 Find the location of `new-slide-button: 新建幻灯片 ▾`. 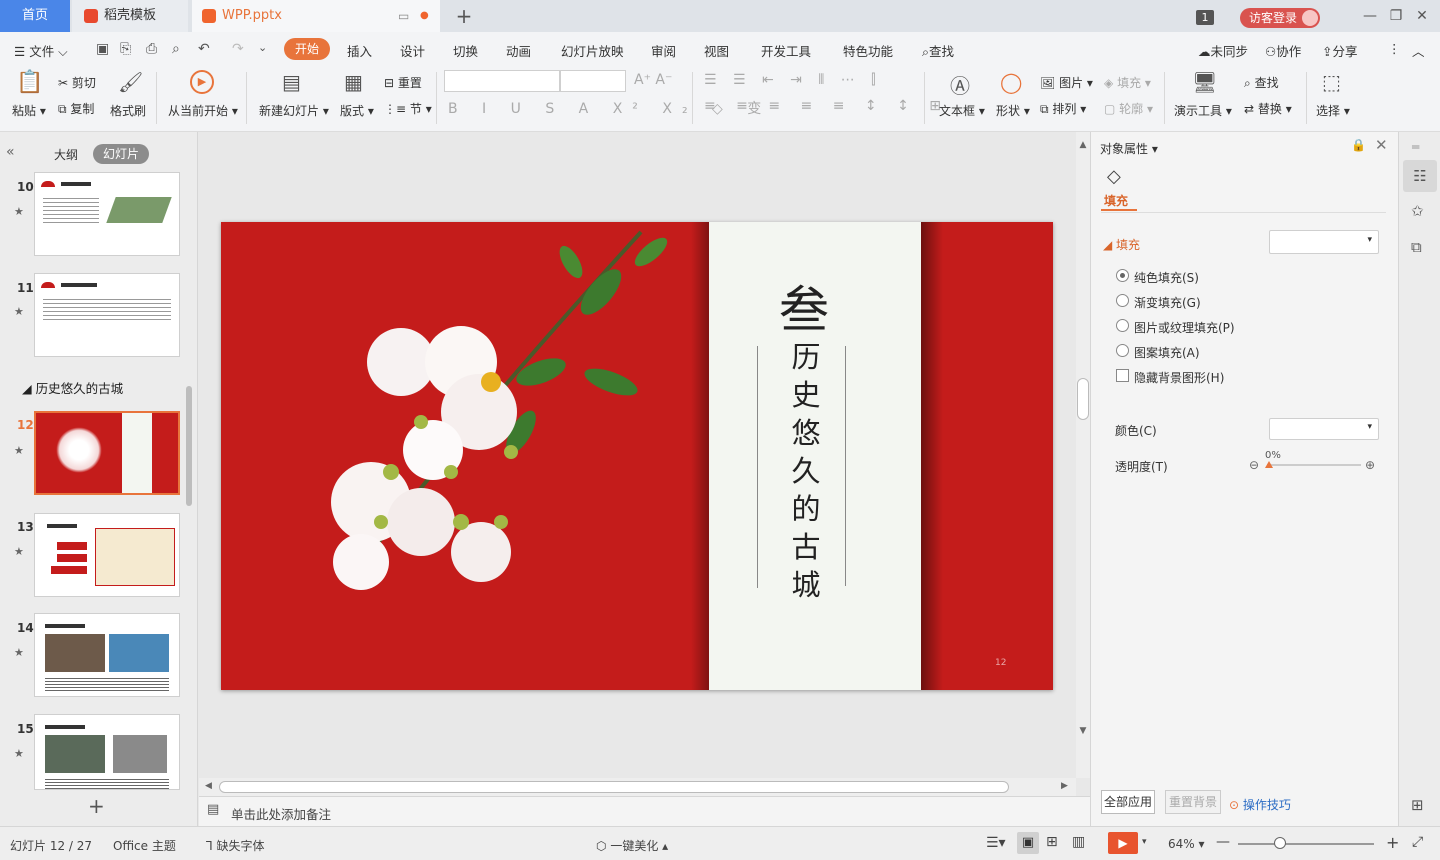

new-slide-button: 新建幻灯片 ▾ is located at coordinates (294, 110).